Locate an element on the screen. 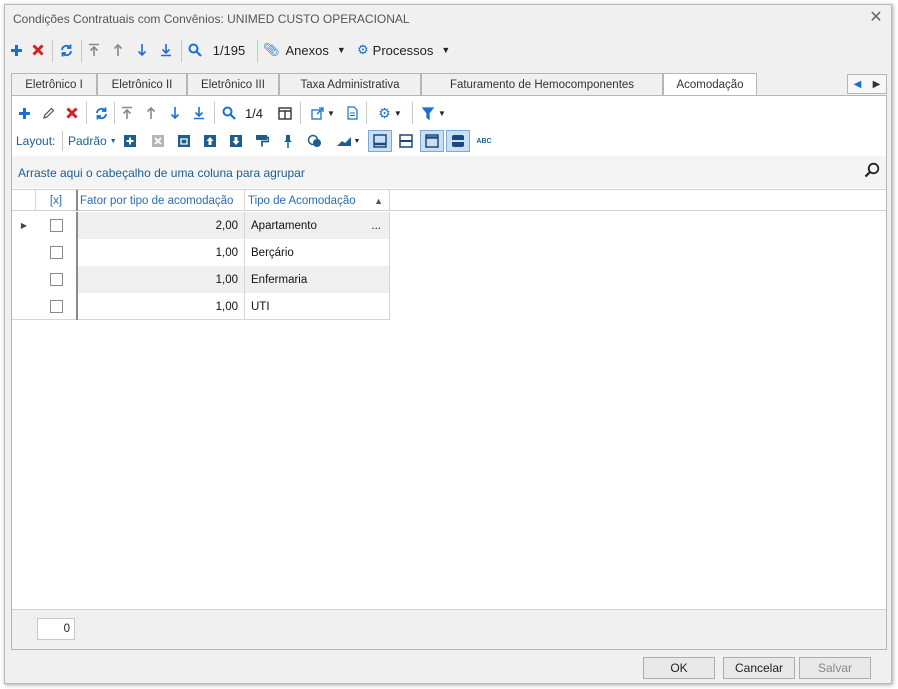 The height and width of the screenshot is (689, 898). edit-icon is located at coordinates (48, 113).